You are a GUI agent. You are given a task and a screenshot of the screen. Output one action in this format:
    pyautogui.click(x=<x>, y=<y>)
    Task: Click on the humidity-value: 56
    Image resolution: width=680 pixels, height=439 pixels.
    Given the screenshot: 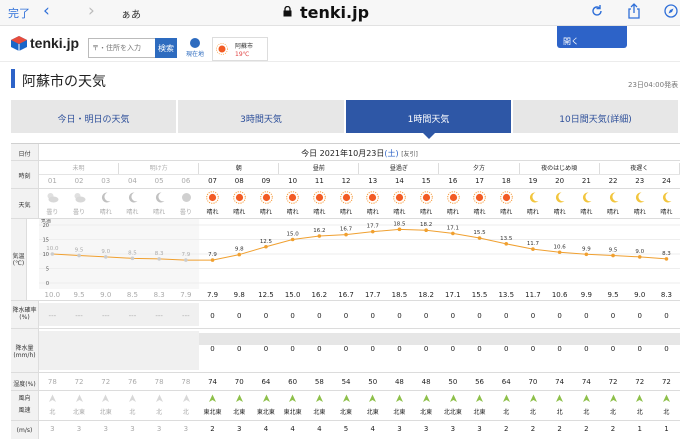 What is the action you would take?
    pyautogui.click(x=479, y=382)
    